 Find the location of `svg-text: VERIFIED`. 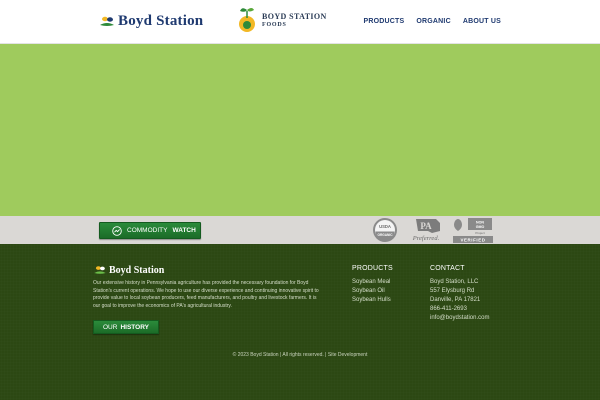

svg-text: VERIFIED is located at coordinates (472, 240).